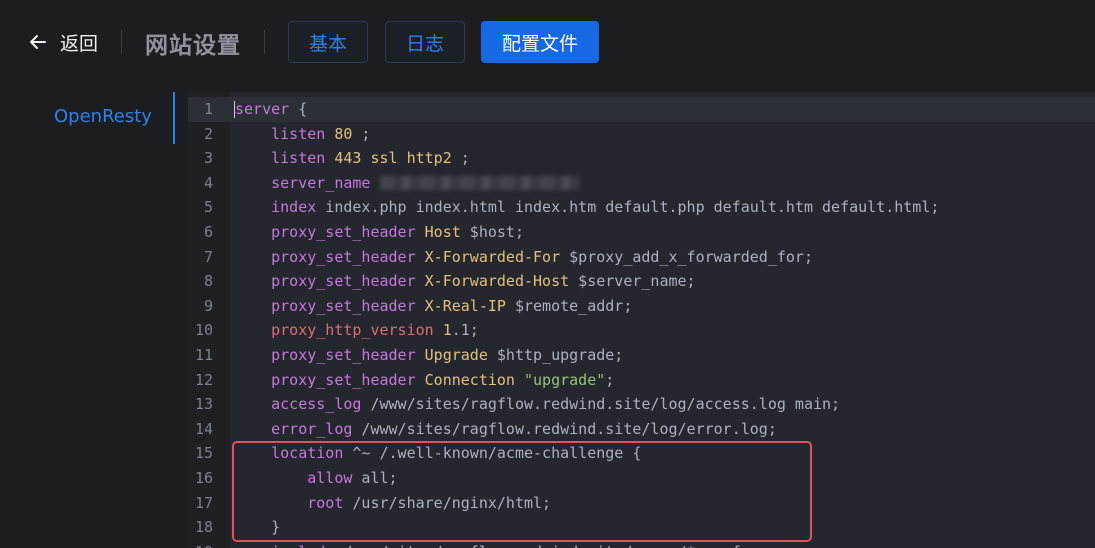  What do you see at coordinates (208, 305) in the screenshot?
I see `line-number: 9` at bounding box center [208, 305].